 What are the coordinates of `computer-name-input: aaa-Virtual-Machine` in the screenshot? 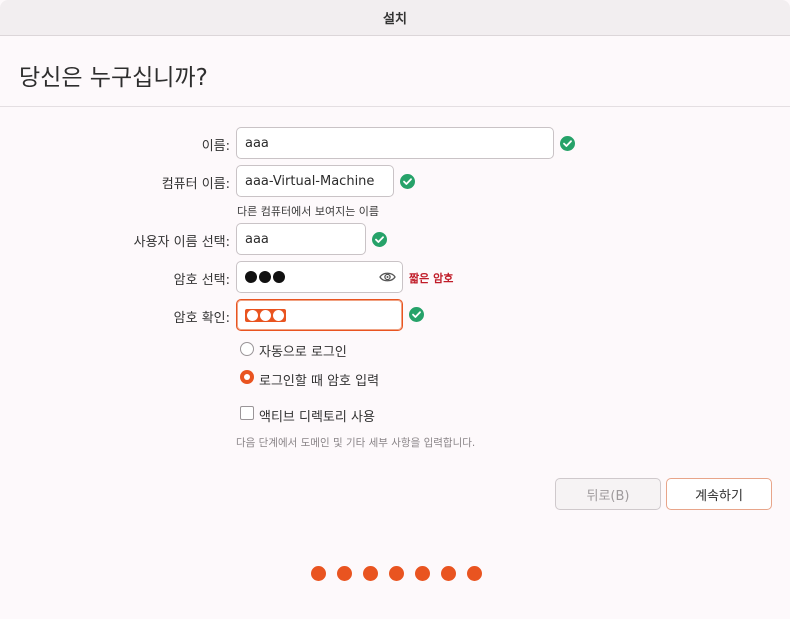 It's located at (315, 181).